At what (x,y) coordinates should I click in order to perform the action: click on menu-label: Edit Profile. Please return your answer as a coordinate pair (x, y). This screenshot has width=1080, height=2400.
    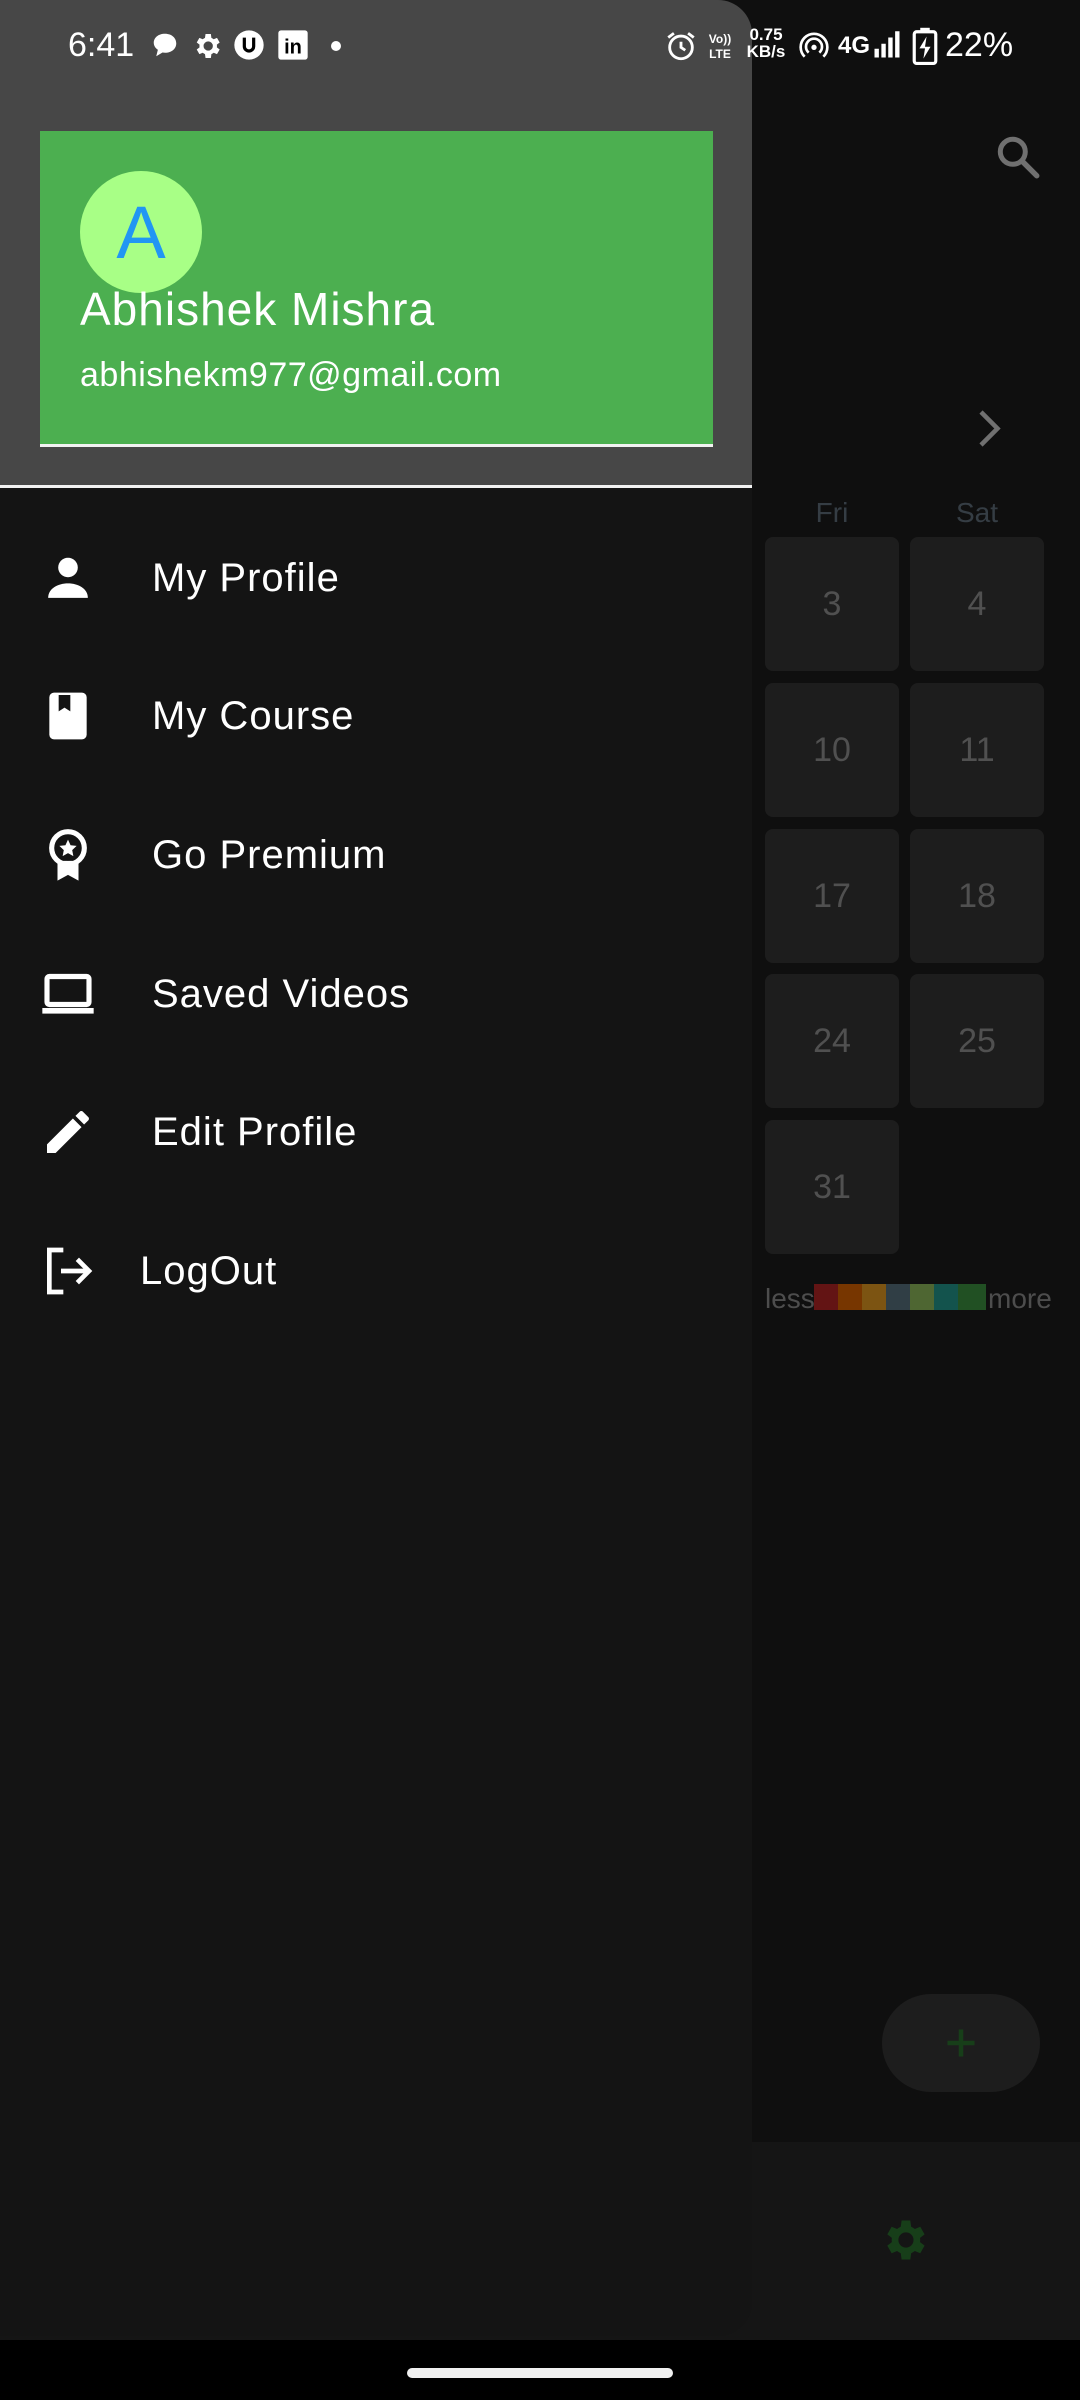
    Looking at the image, I should click on (255, 1132).